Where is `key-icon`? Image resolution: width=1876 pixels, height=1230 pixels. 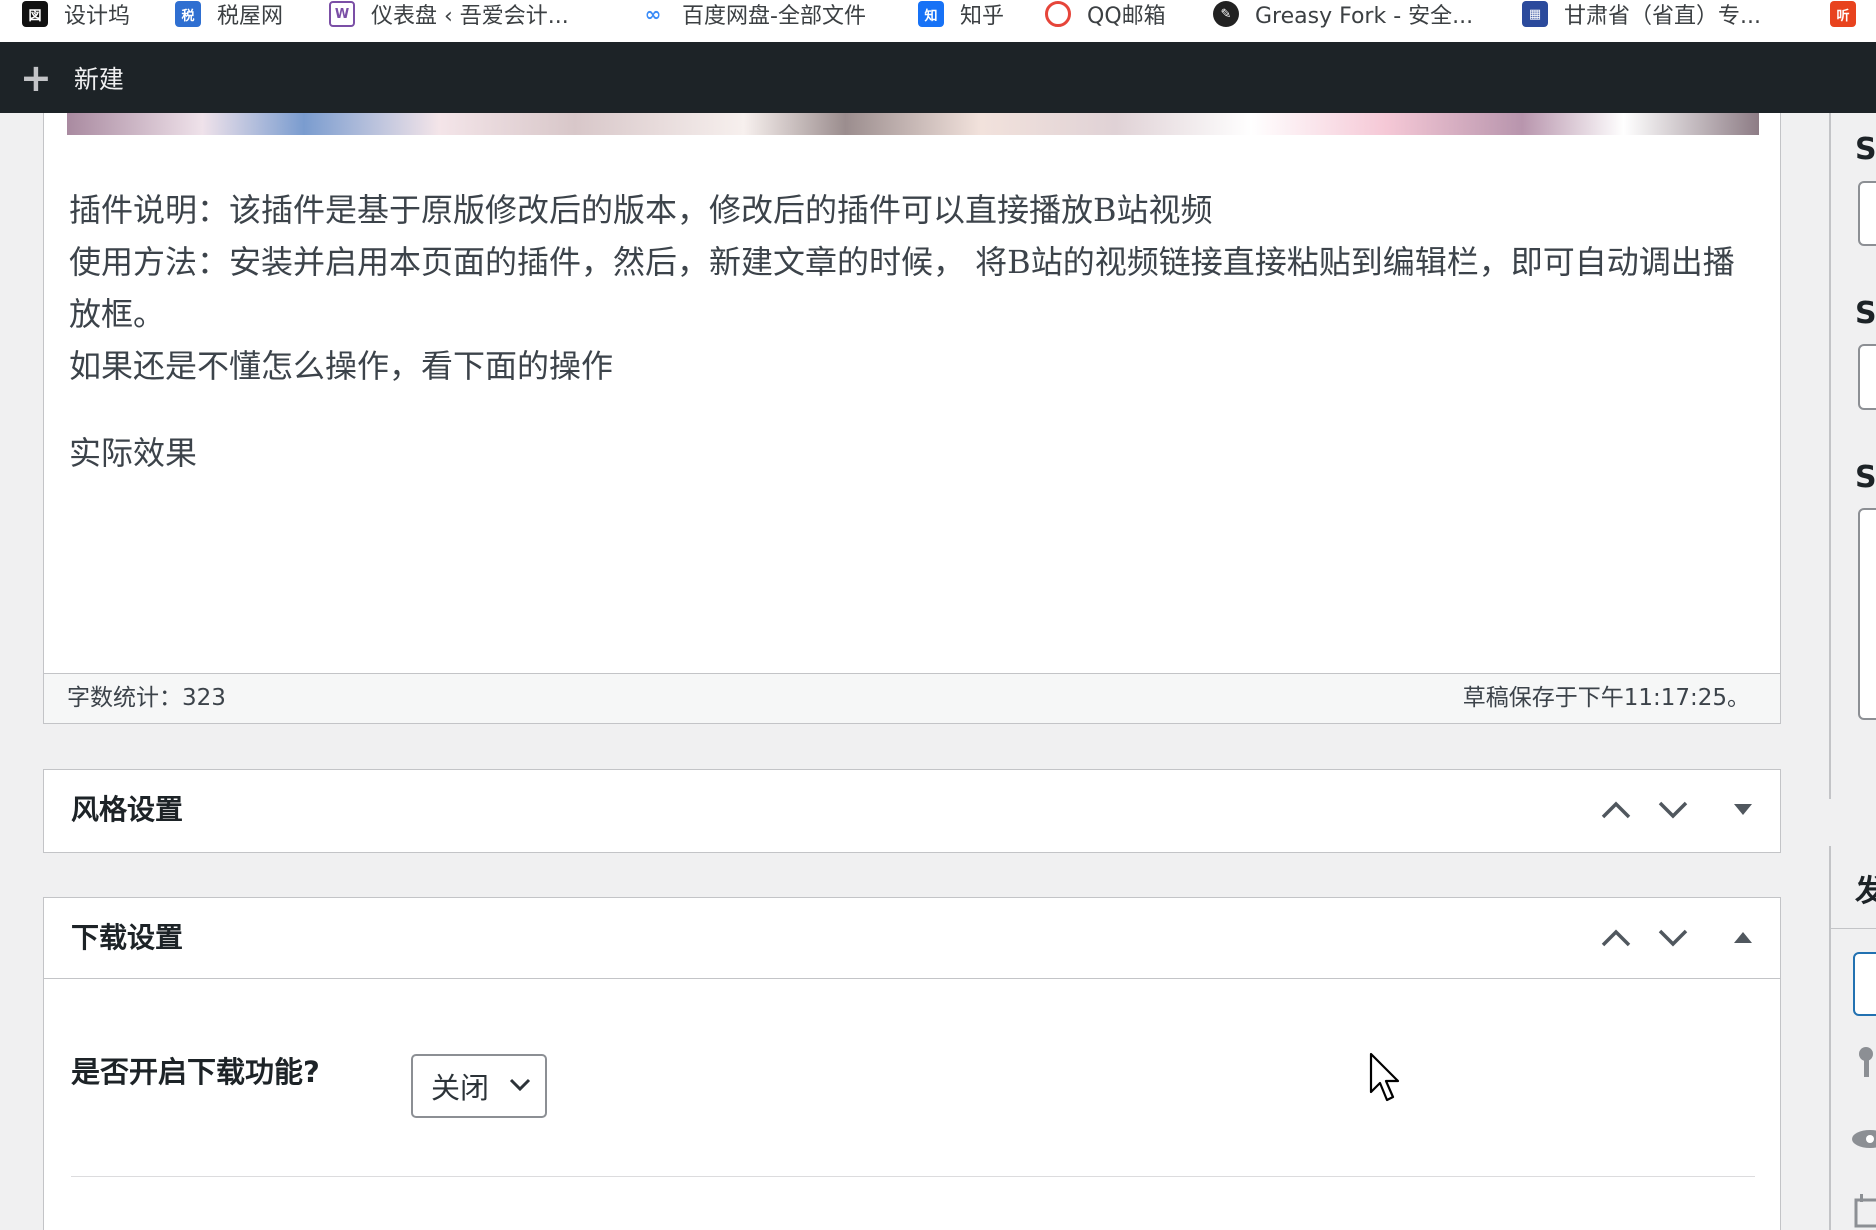 key-icon is located at coordinates (1866, 1062).